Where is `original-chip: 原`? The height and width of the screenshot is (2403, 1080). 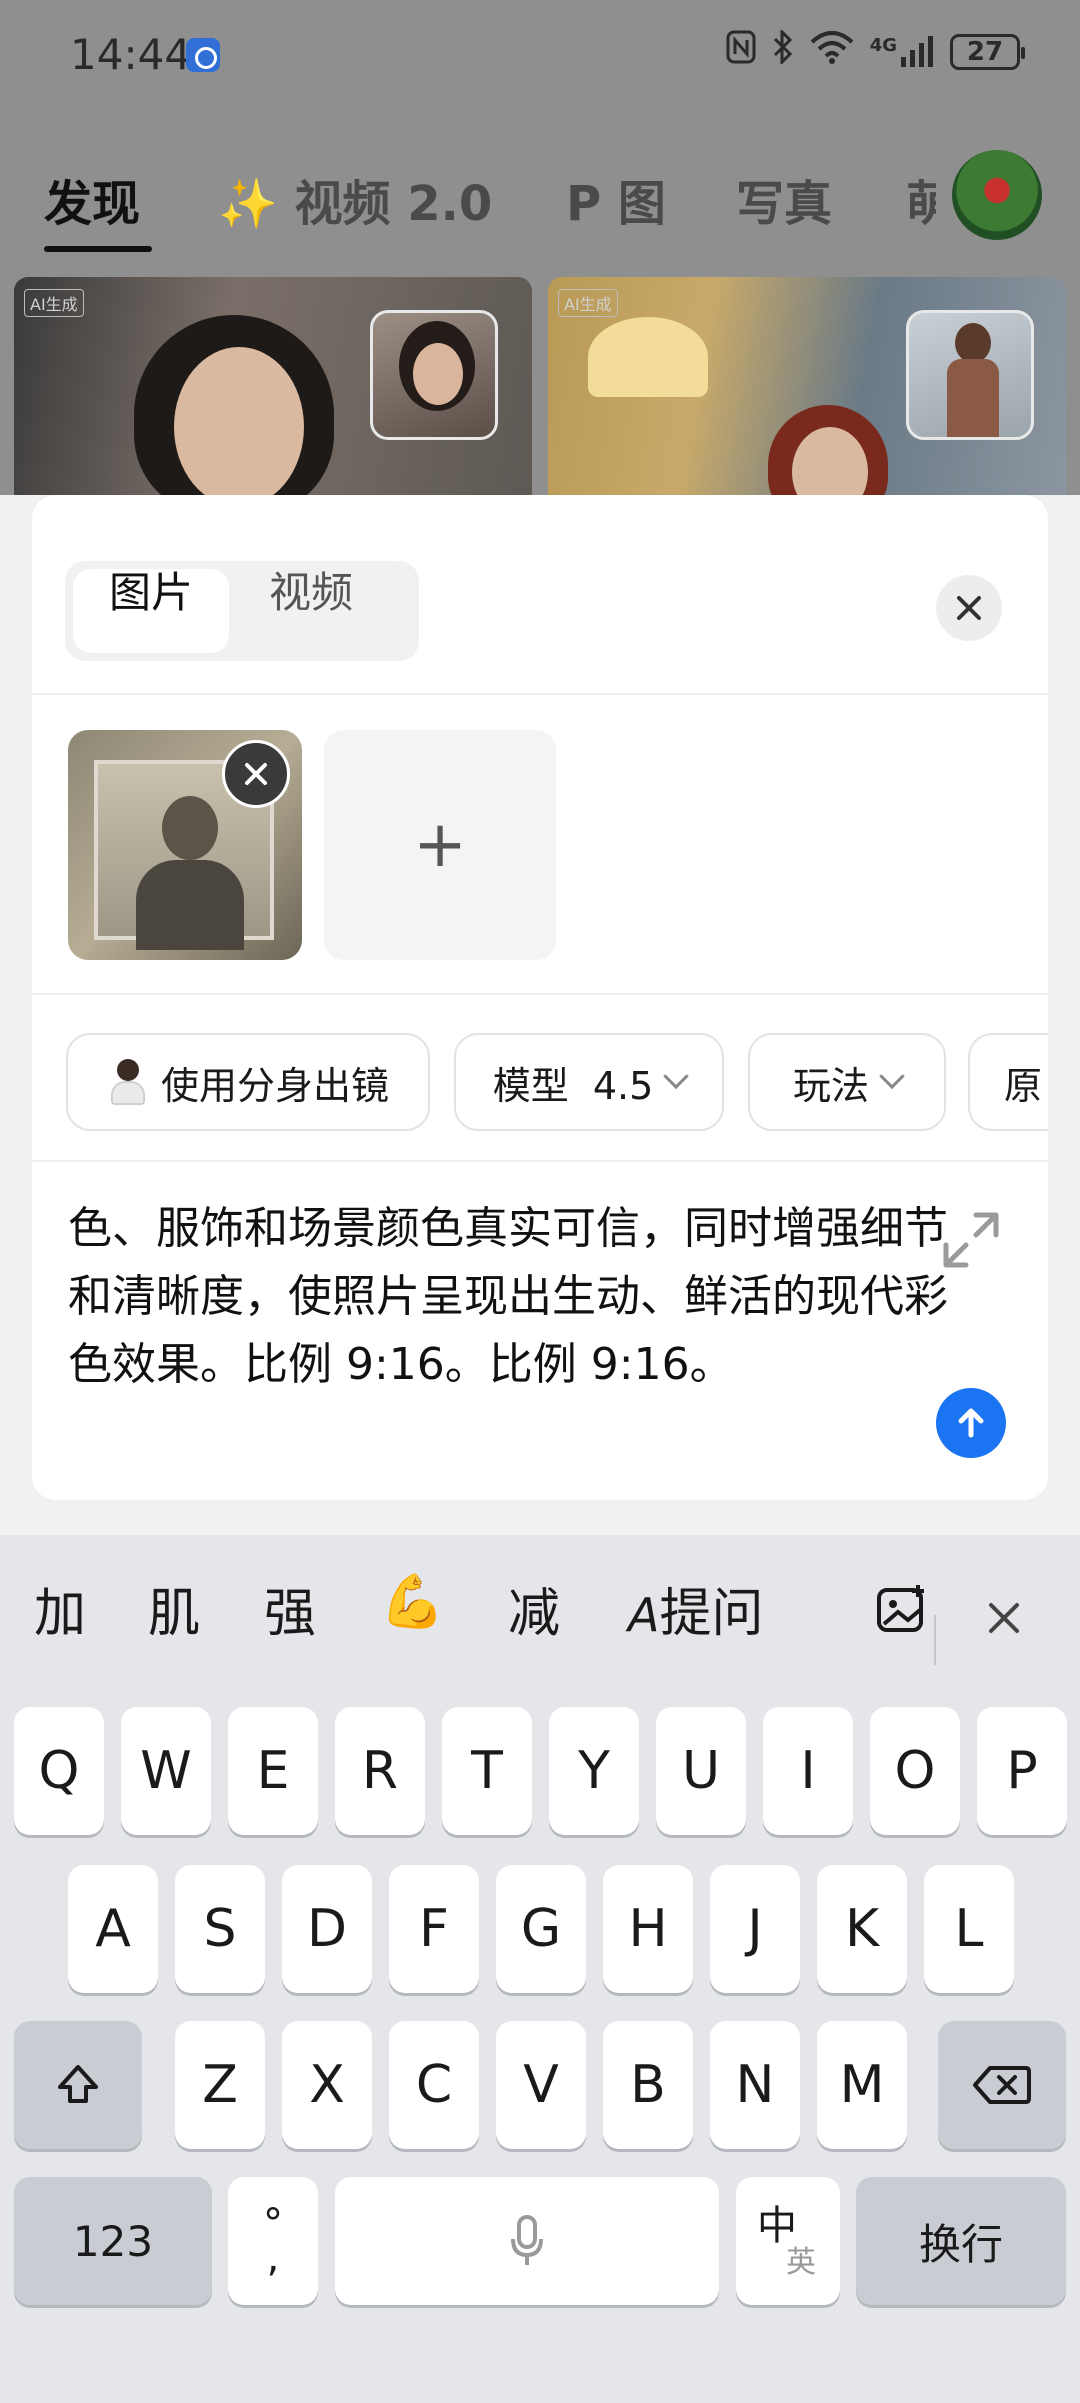 original-chip: 原 is located at coordinates (1008, 1082).